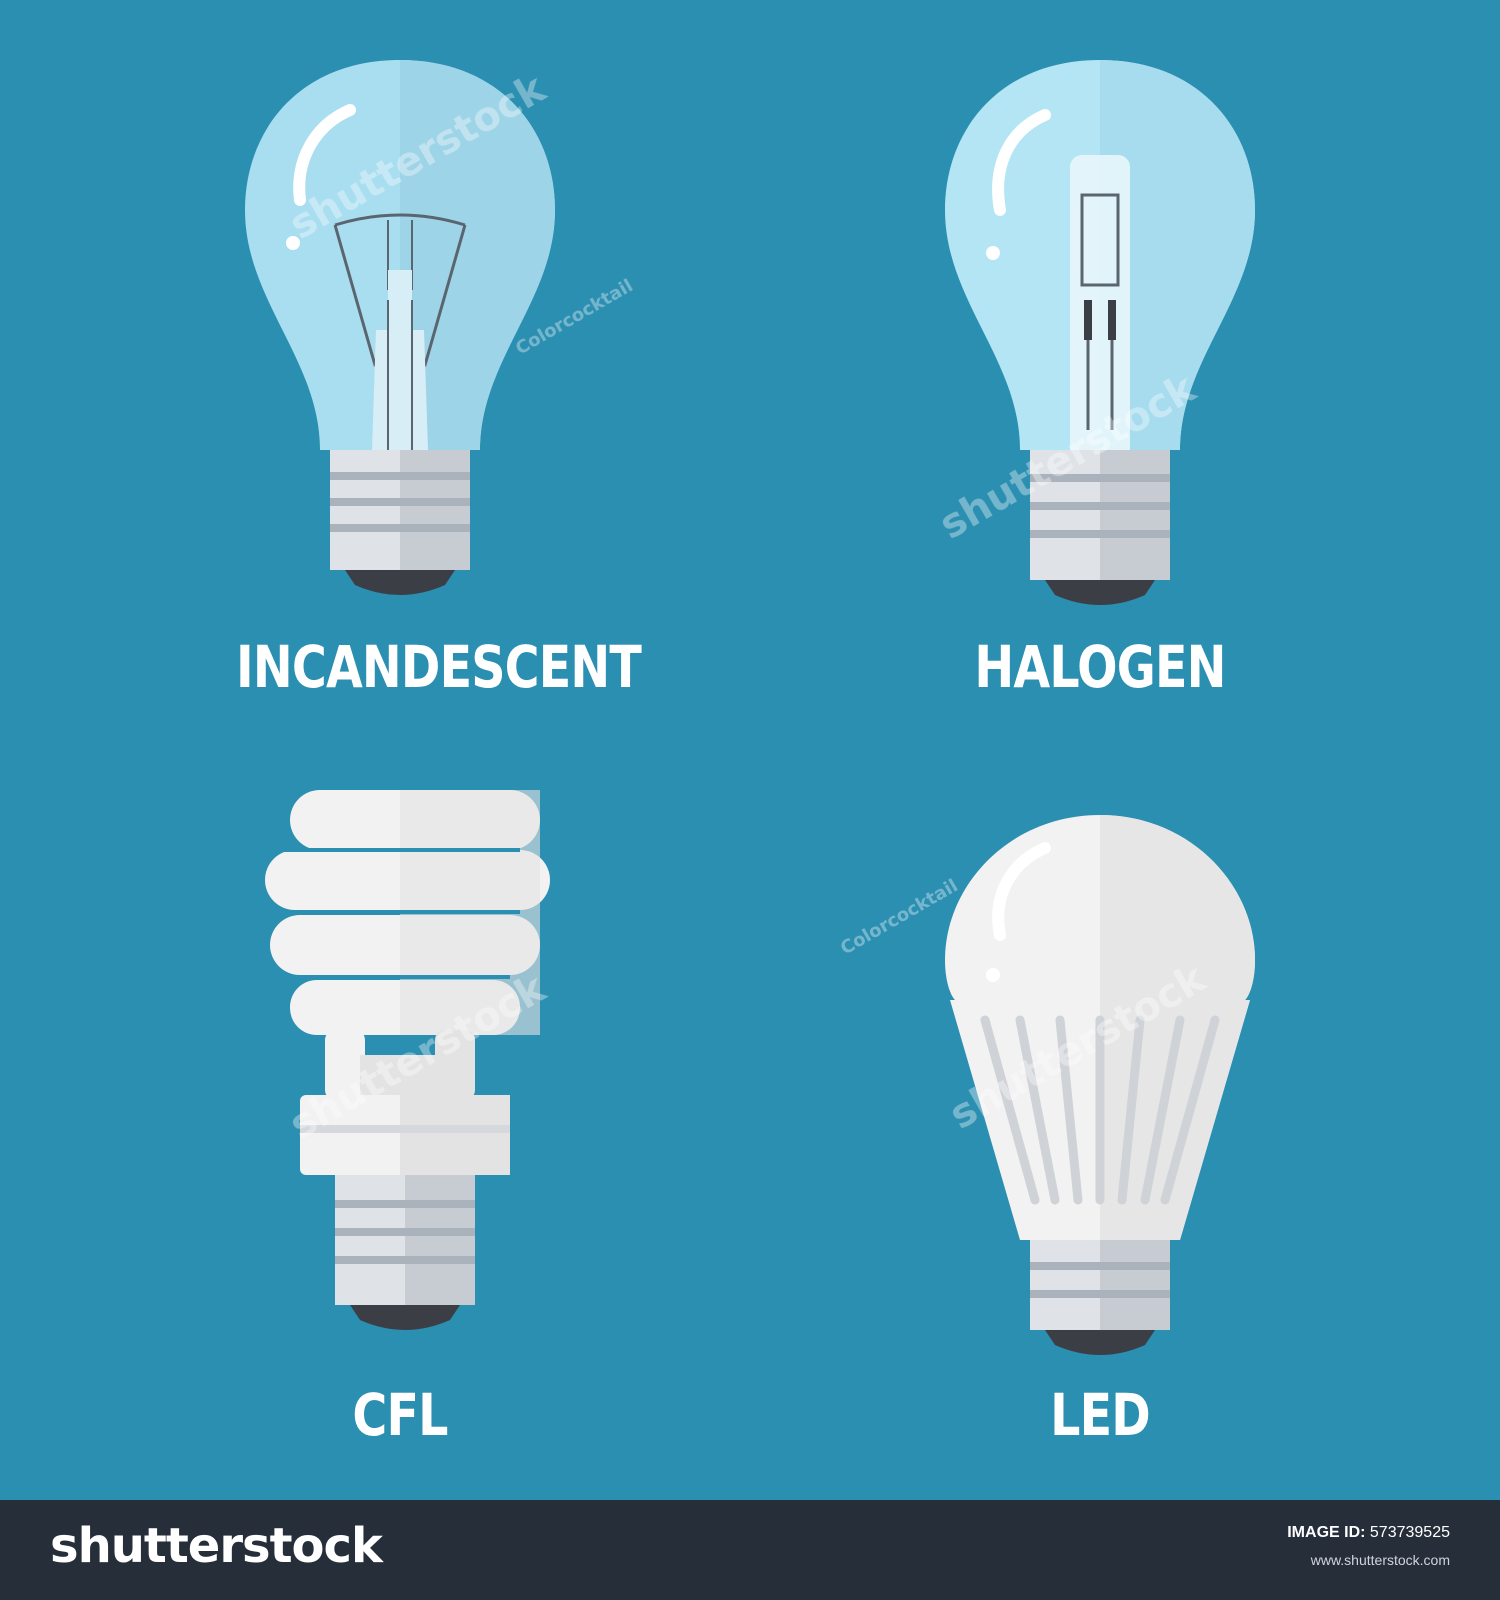  I want to click on shutterstock-logo: shutterstock, so click(216, 1546).